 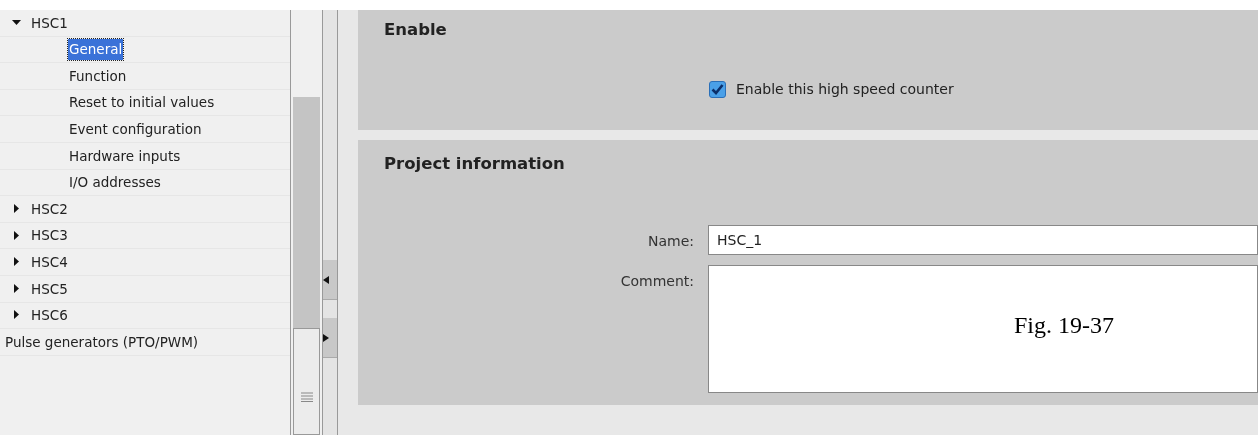 What do you see at coordinates (717, 89) in the screenshot?
I see `checkbox` at bounding box center [717, 89].